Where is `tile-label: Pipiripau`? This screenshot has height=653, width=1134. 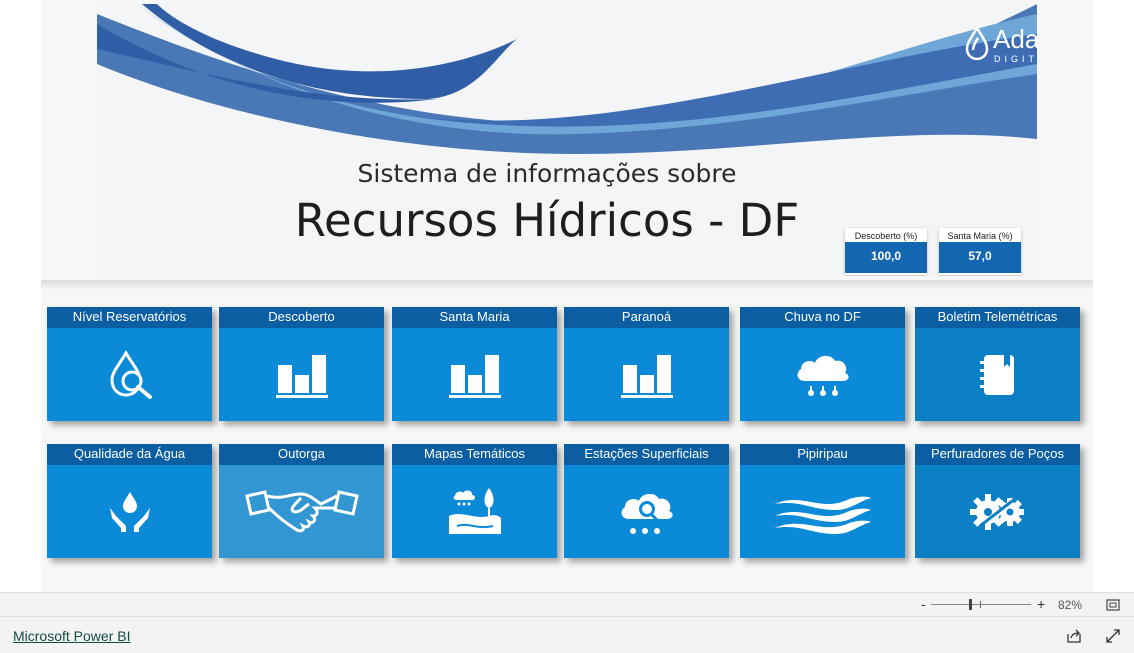
tile-label: Pipiripau is located at coordinates (822, 454).